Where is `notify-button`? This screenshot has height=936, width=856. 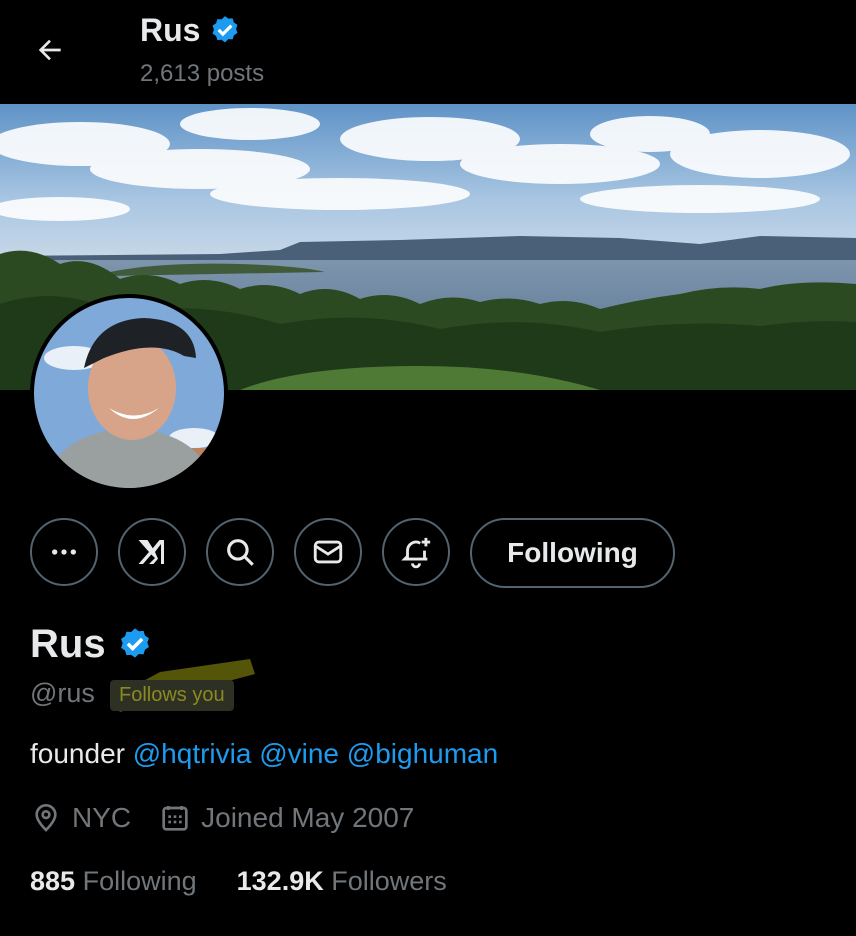
notify-button is located at coordinates (416, 552).